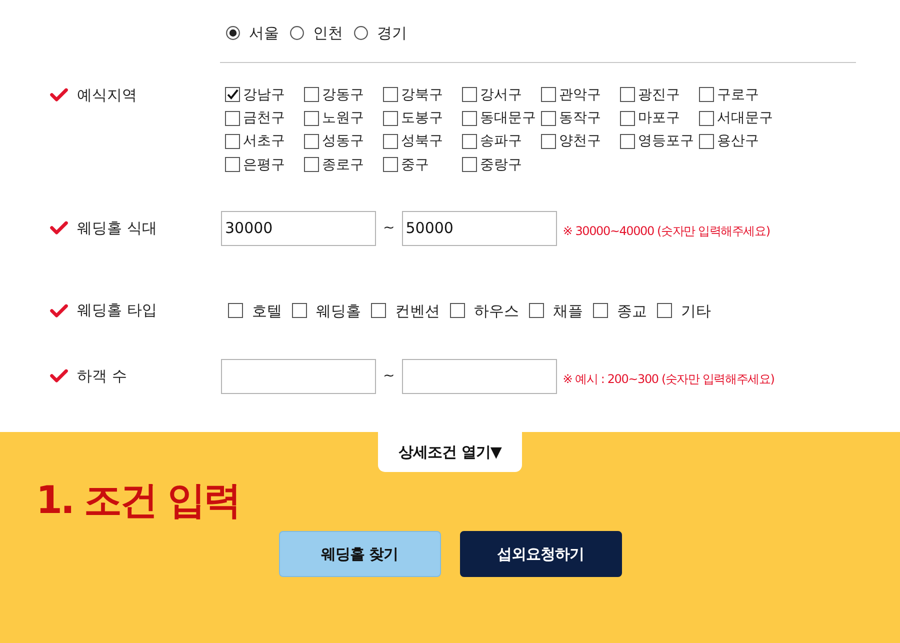 This screenshot has width=900, height=643. Describe the element at coordinates (138, 500) in the screenshot. I see `section-title: 1. 조건 입력` at that location.